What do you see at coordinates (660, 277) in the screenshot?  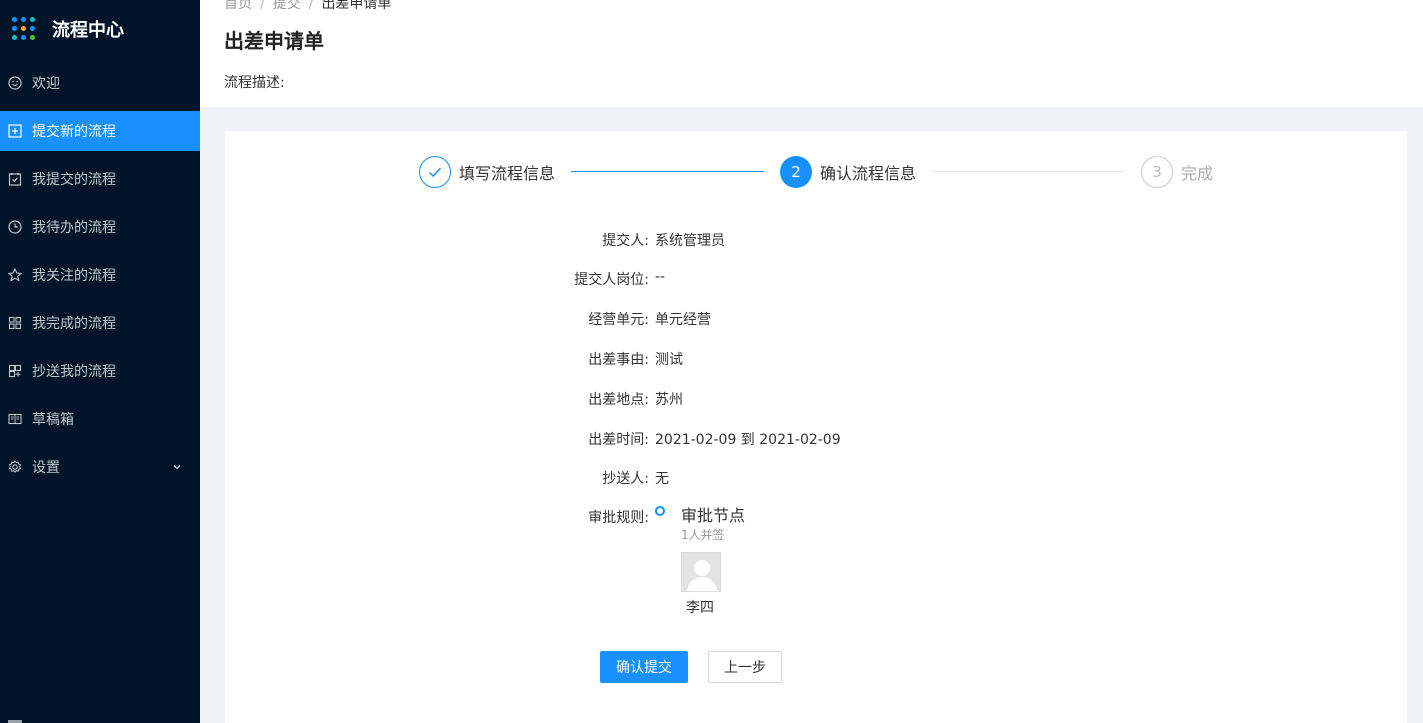 I see `field-value: --` at bounding box center [660, 277].